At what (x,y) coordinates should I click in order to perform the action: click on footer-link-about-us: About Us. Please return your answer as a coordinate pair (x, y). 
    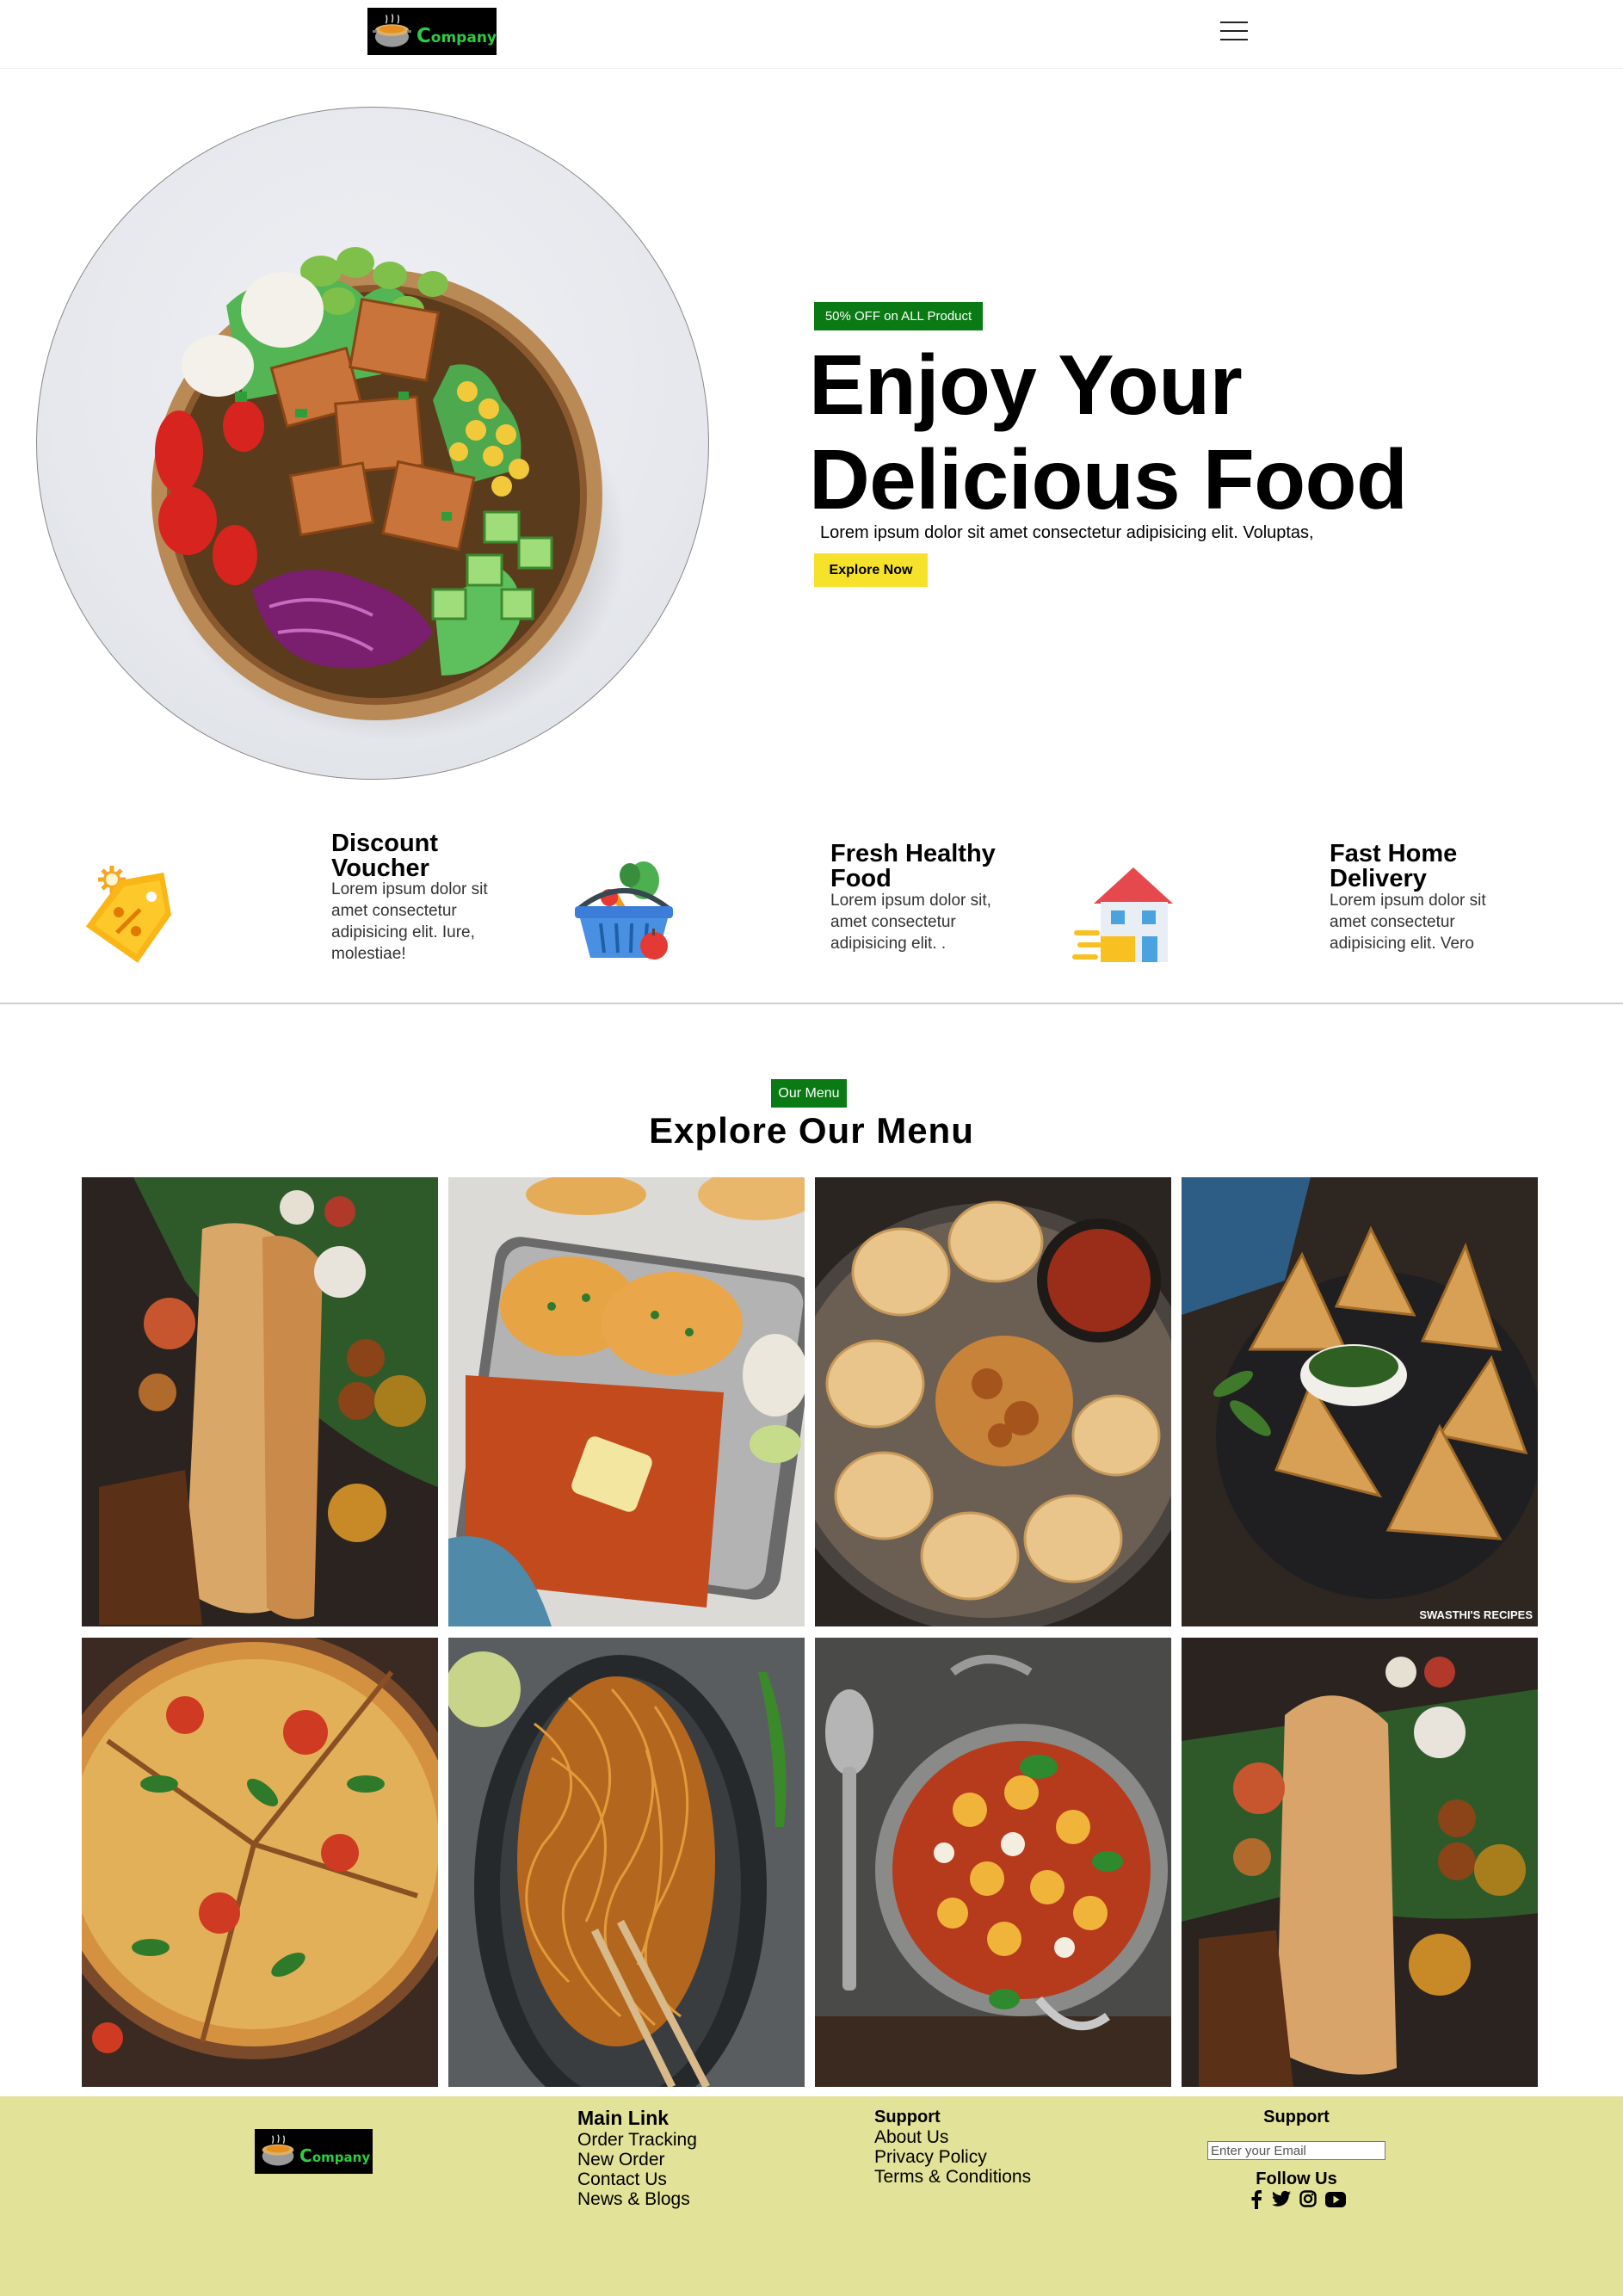
    Looking at the image, I should click on (911, 2137).